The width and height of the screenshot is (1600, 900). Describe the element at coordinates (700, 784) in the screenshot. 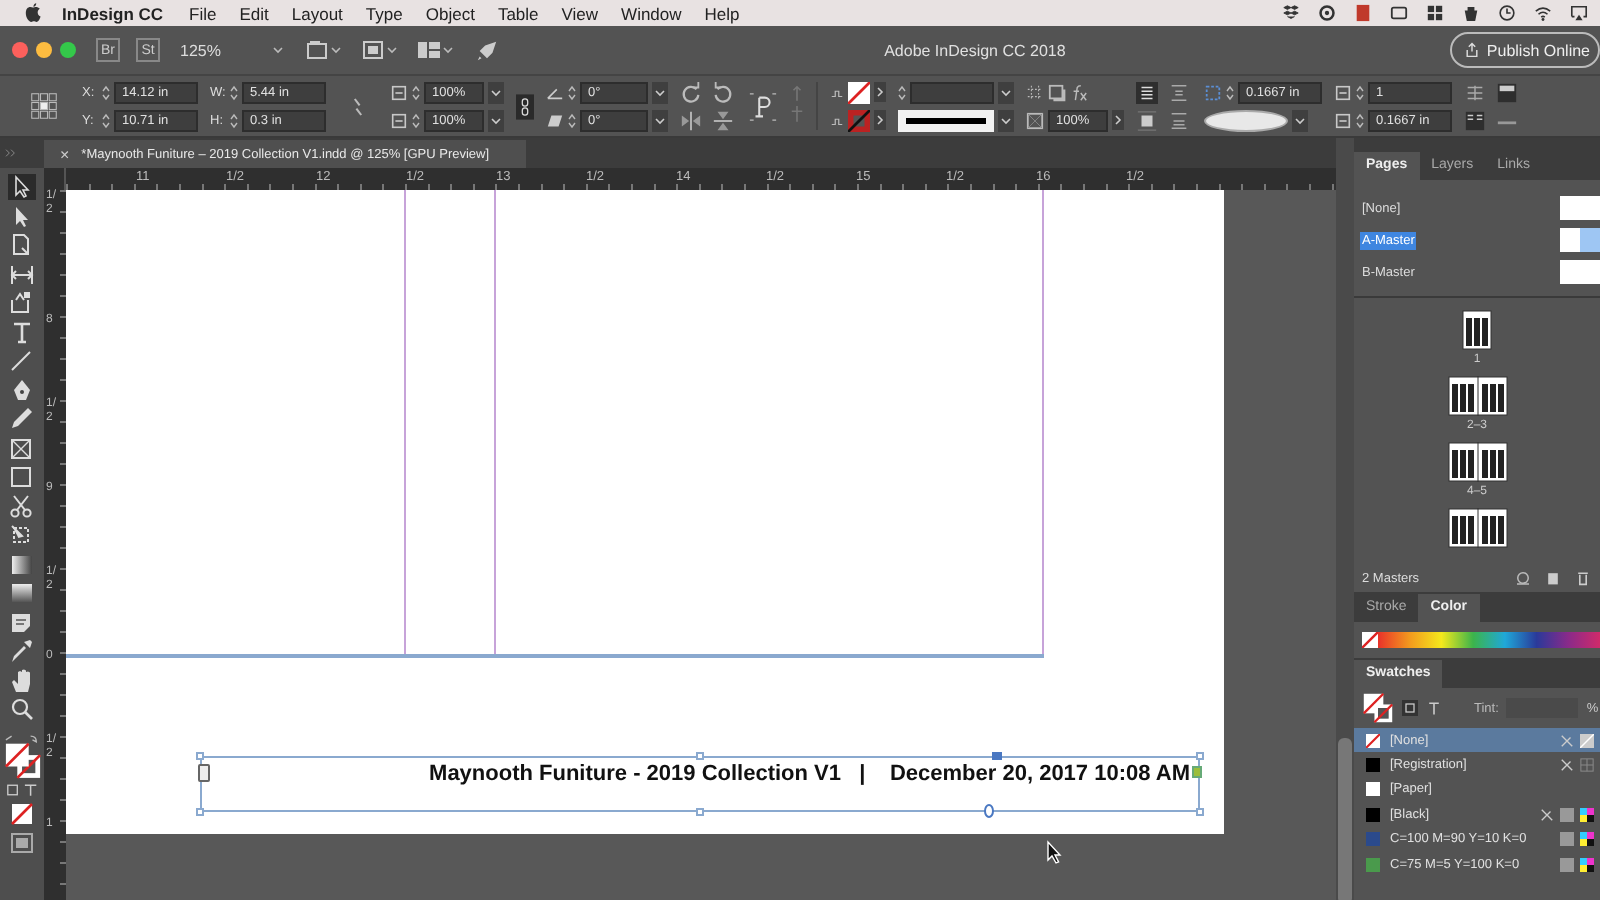

I see `text-frame: Maynooth Funiture - 2019 Collection V1 | December 20, 2017 10:08 AM` at that location.